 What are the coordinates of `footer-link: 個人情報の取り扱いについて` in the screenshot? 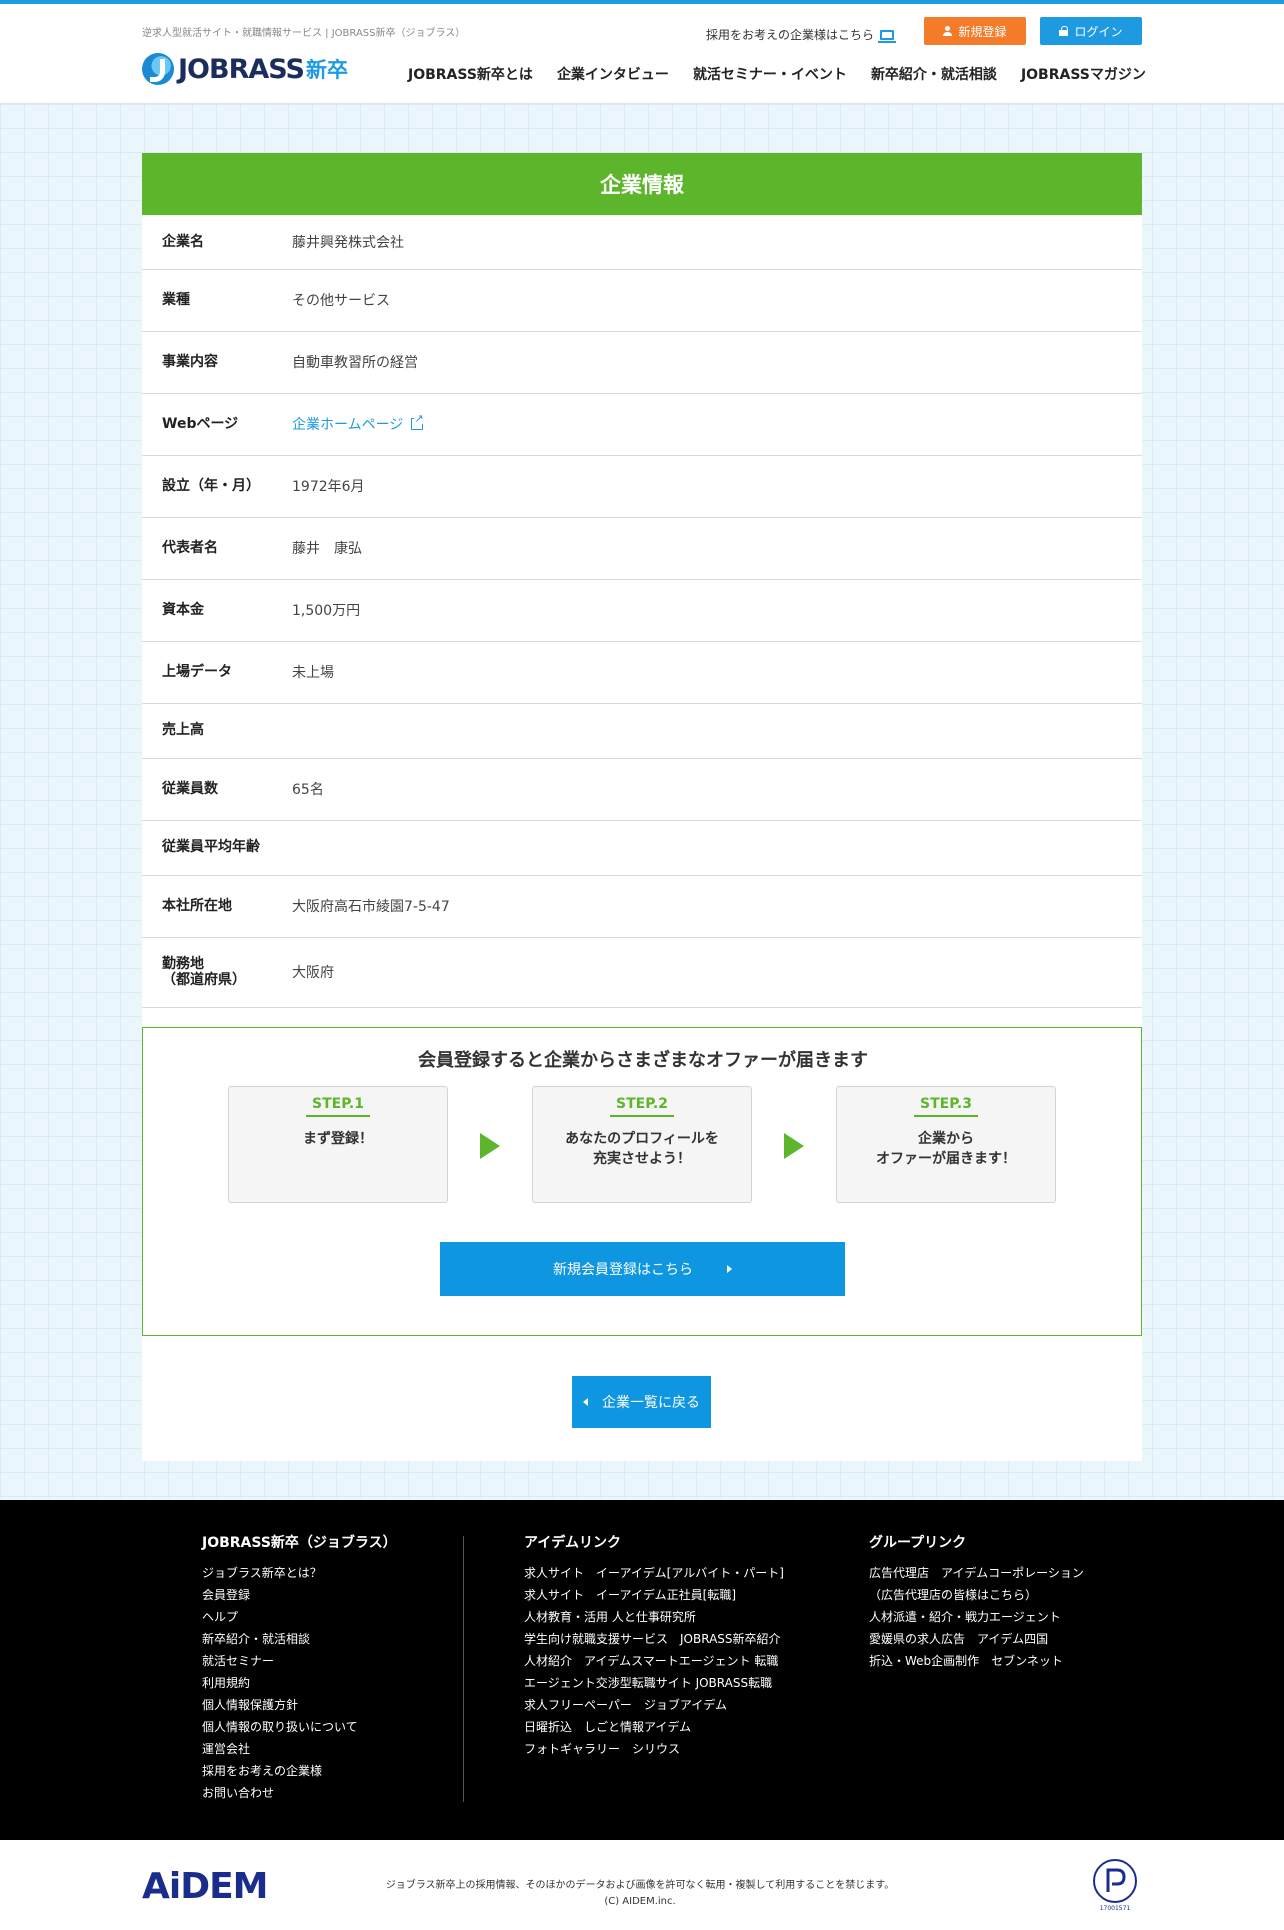 It's located at (299, 1727).